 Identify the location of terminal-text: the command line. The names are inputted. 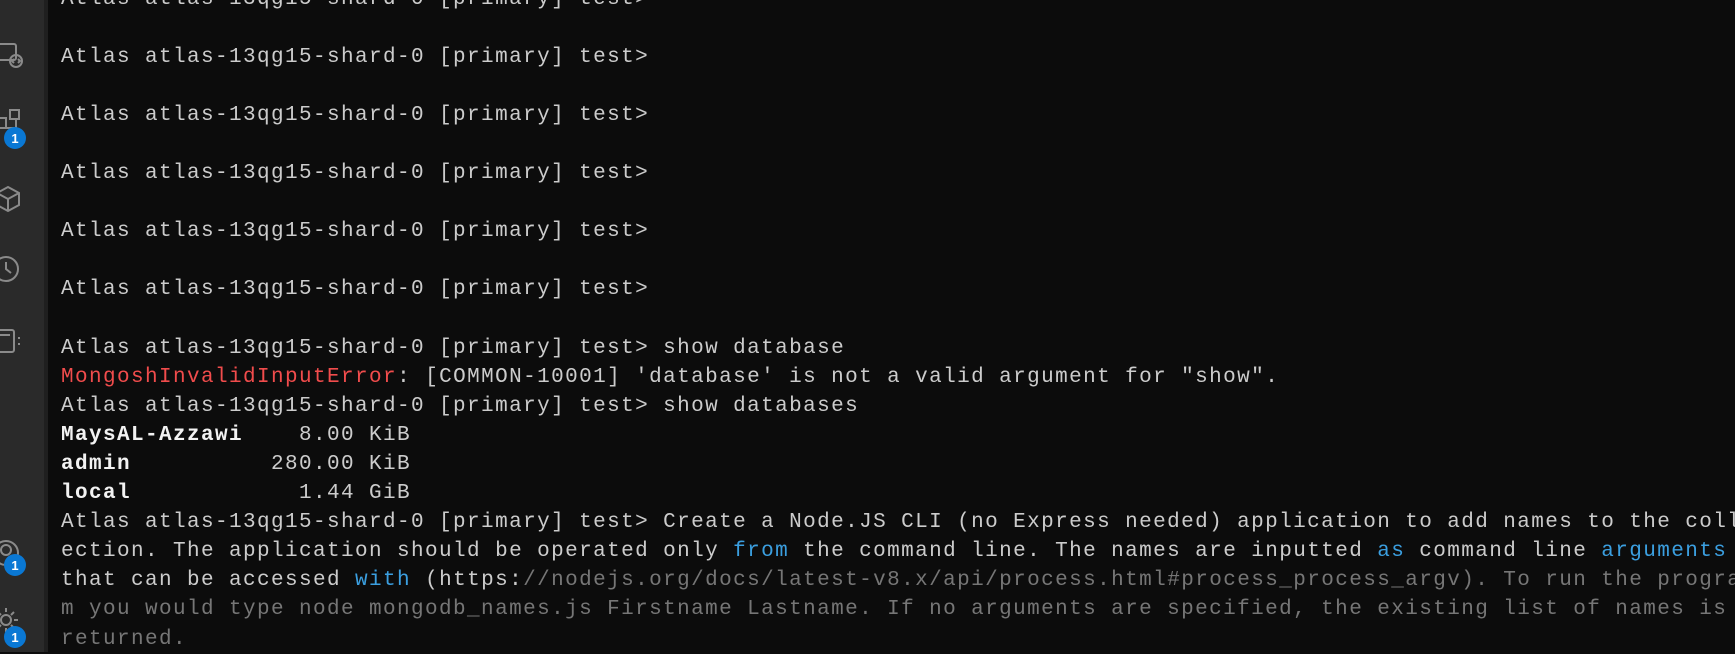
(1083, 552).